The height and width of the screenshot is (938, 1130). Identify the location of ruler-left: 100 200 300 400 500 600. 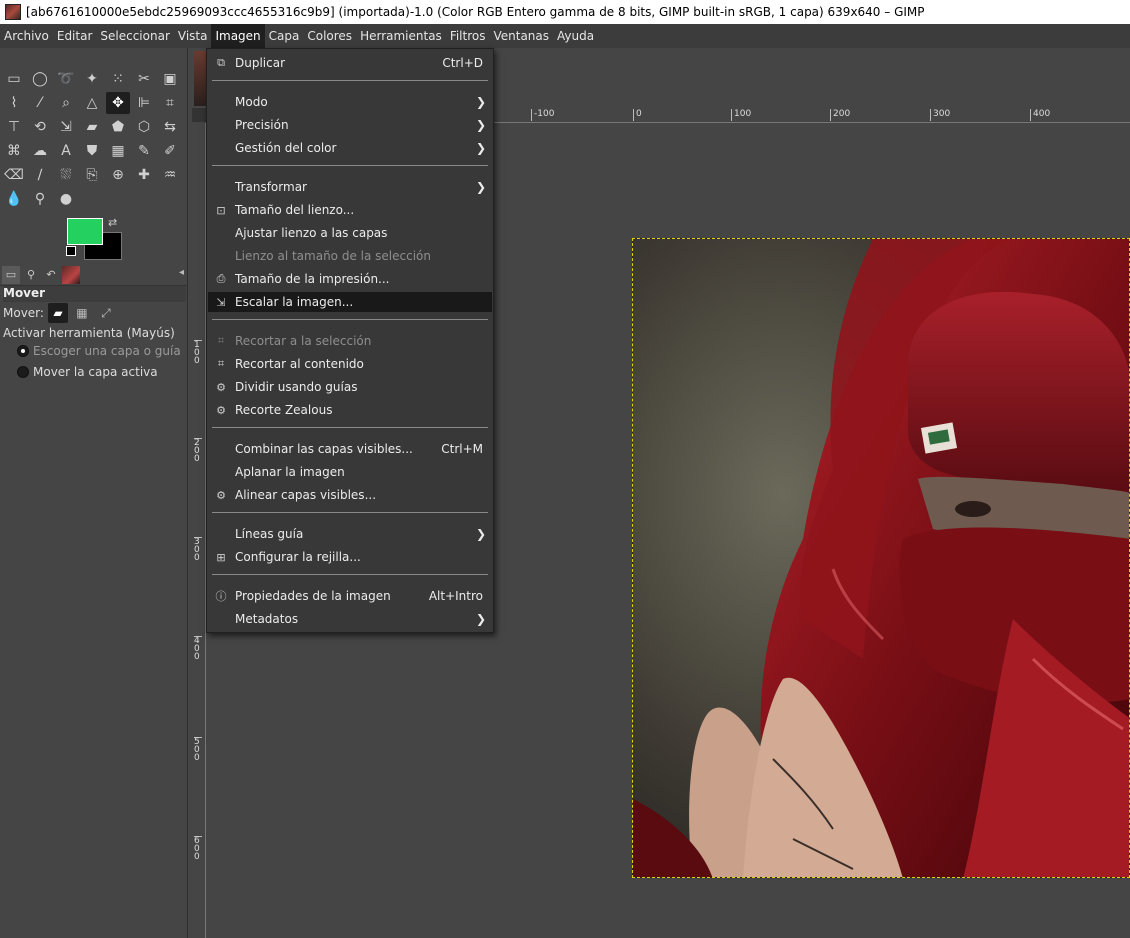
(199, 530).